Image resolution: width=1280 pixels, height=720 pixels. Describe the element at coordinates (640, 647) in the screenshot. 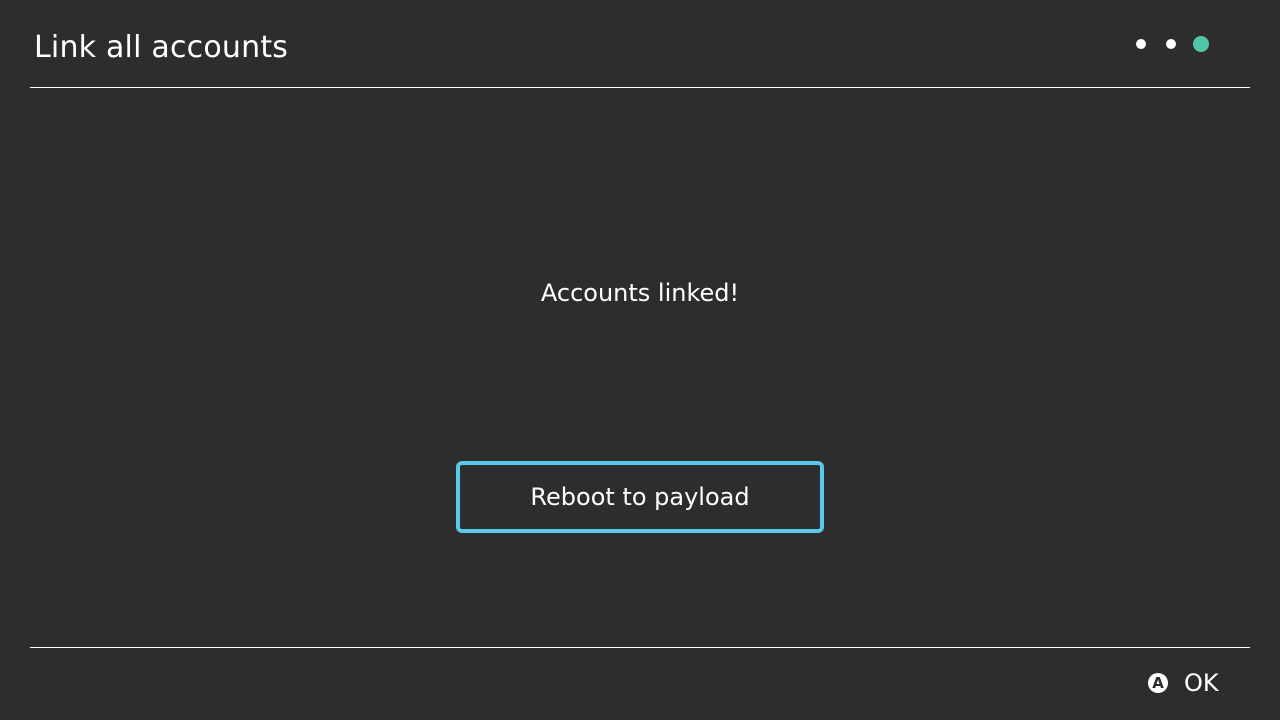

I see `footer-divider` at that location.